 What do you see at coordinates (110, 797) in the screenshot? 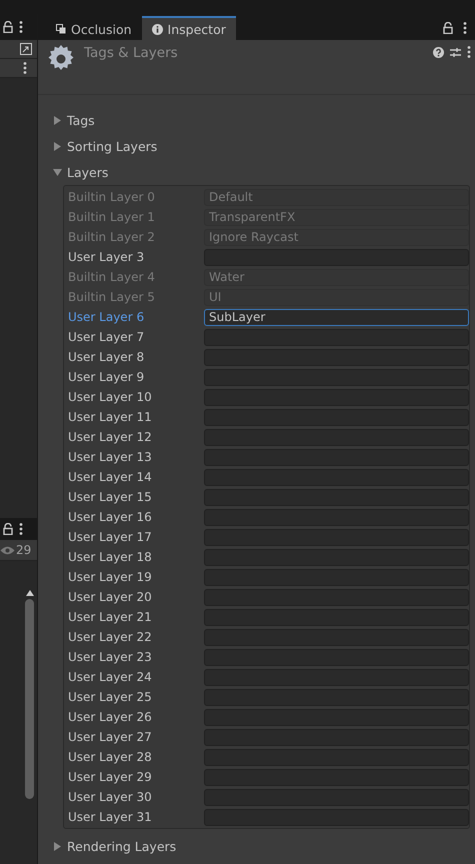
I see `layer-label: User Layer 30` at bounding box center [110, 797].